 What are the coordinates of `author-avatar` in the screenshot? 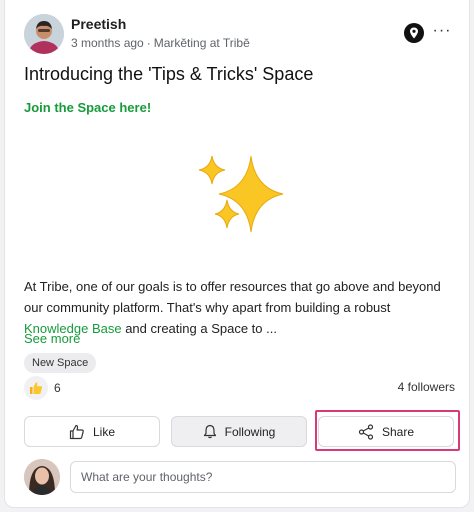 It's located at (44, 34).